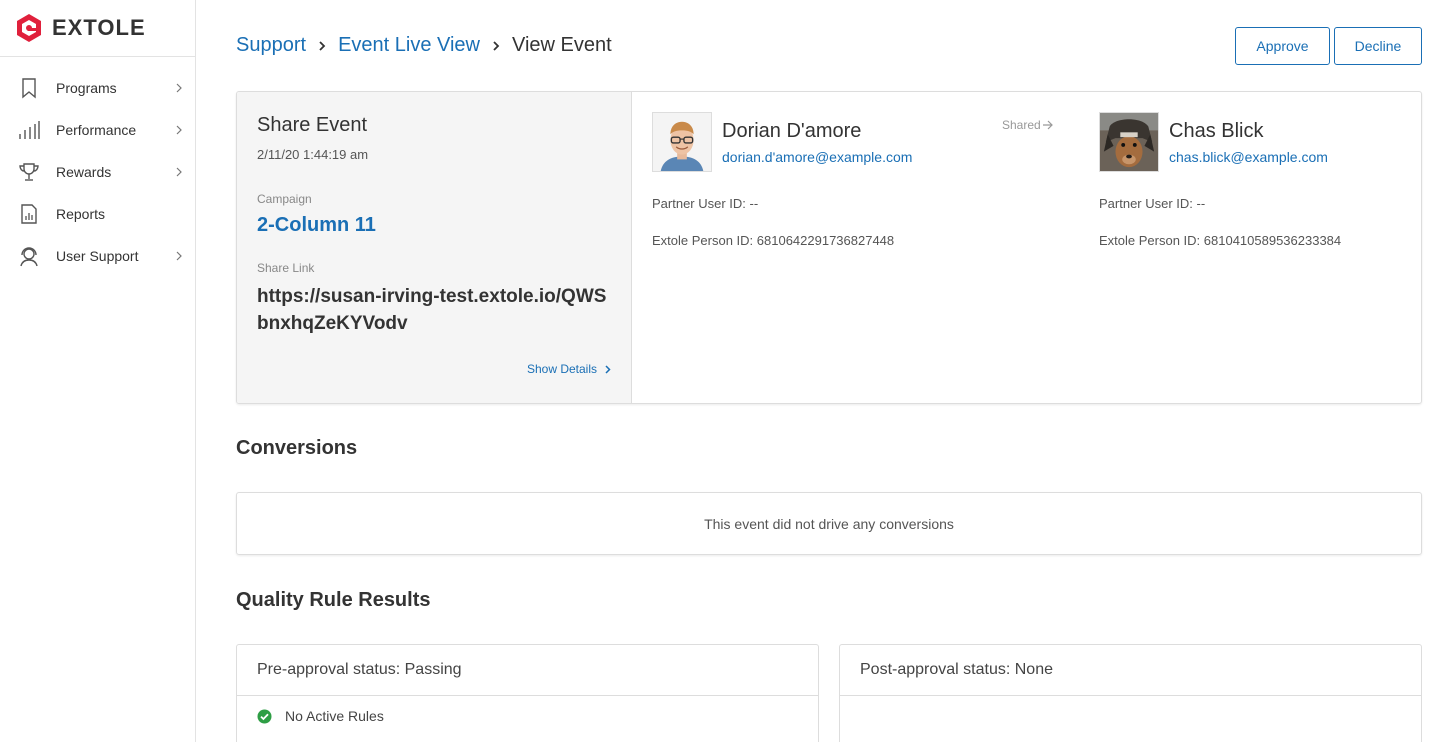 This screenshot has width=1434, height=742. What do you see at coordinates (1282, 46) in the screenshot?
I see `approve-button: Approve` at bounding box center [1282, 46].